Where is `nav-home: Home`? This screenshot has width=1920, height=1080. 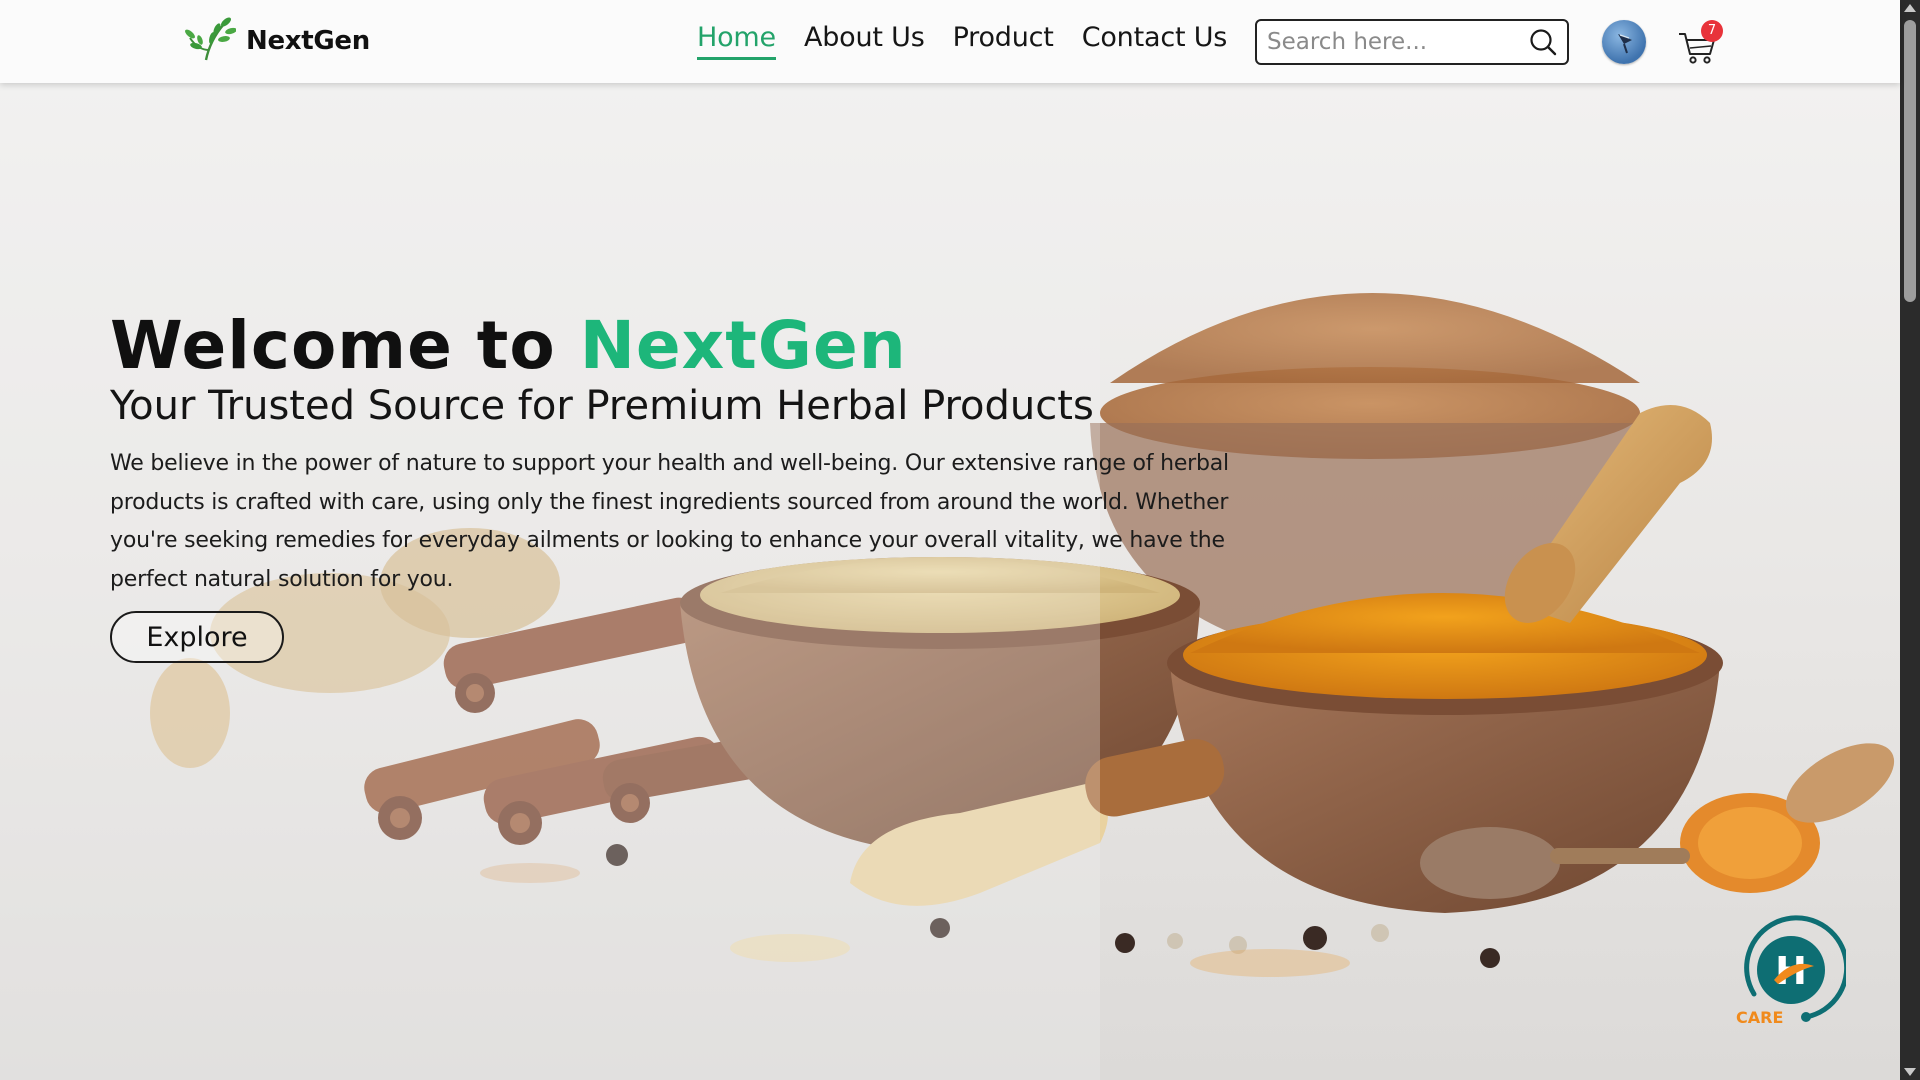 nav-home: Home is located at coordinates (736, 41).